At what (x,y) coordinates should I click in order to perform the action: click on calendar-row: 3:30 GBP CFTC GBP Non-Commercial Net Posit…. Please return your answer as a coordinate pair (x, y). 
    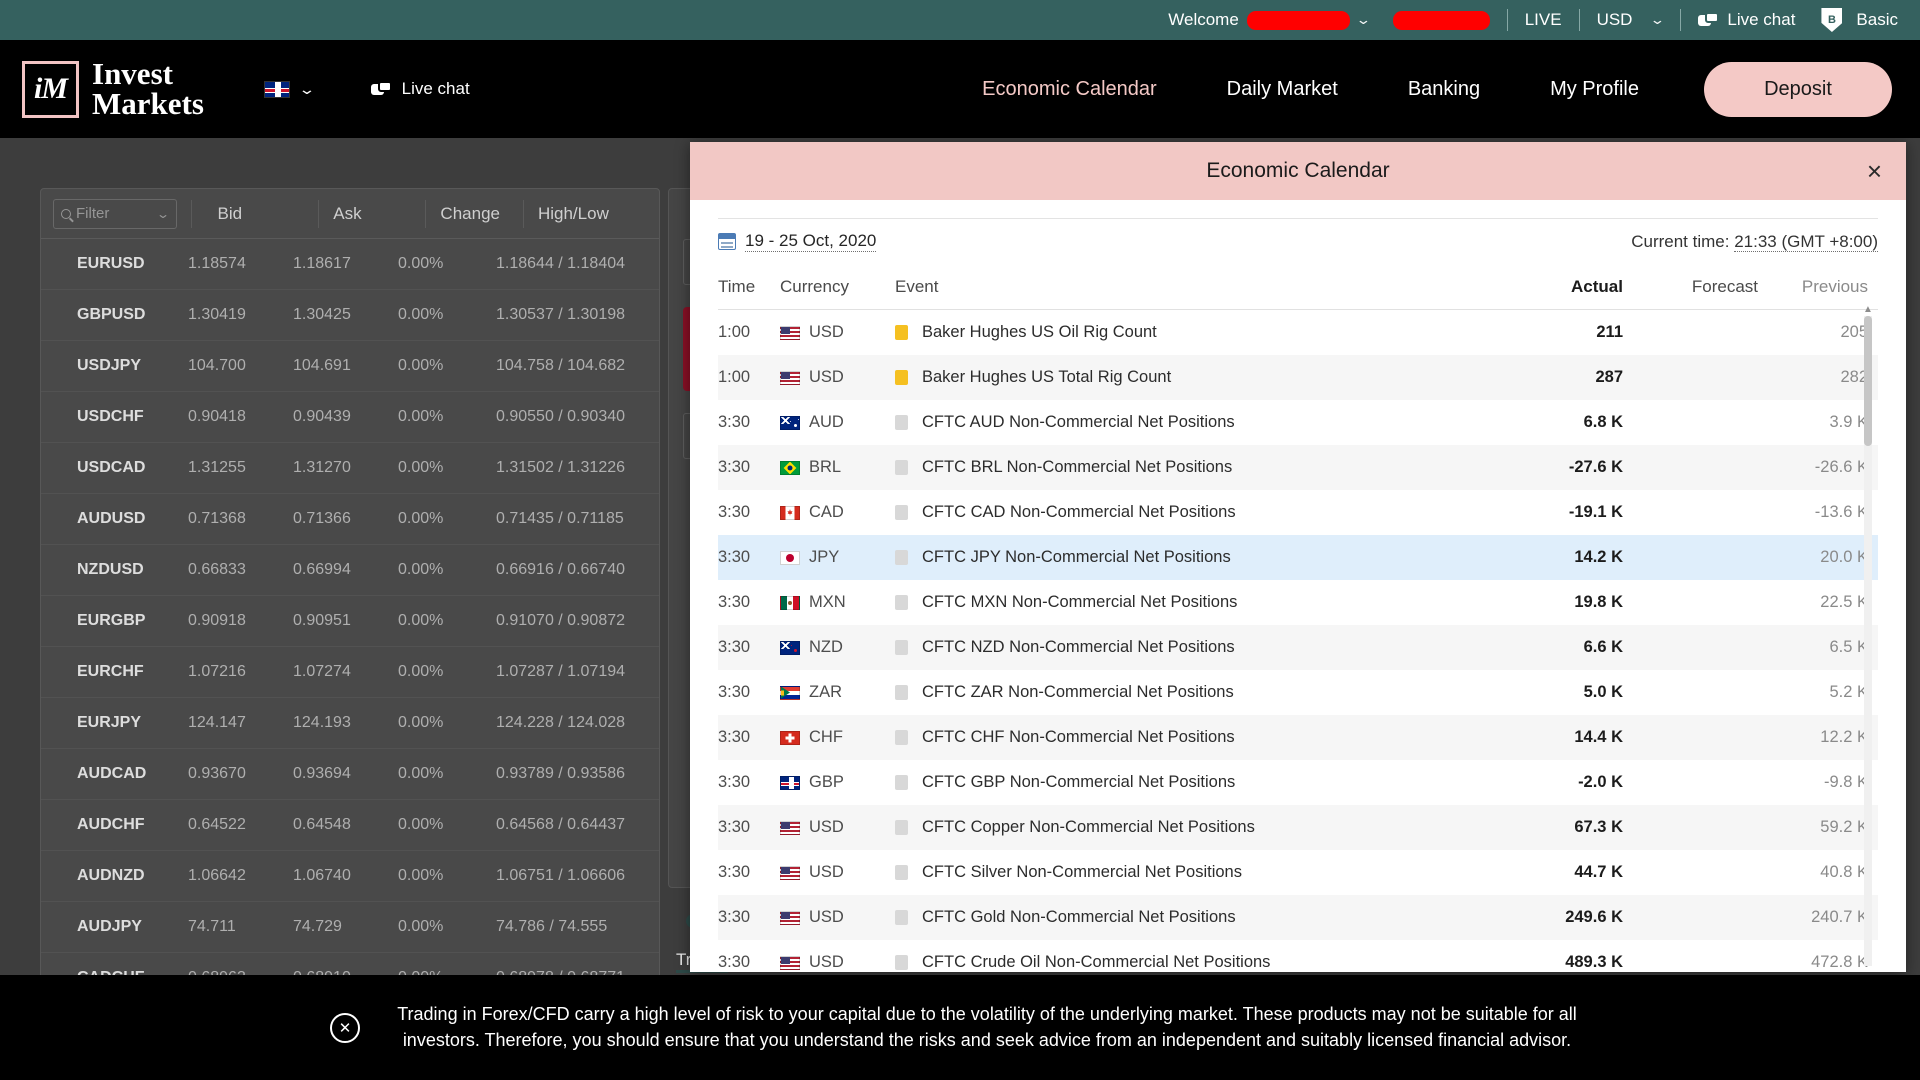
    Looking at the image, I should click on (1298, 782).